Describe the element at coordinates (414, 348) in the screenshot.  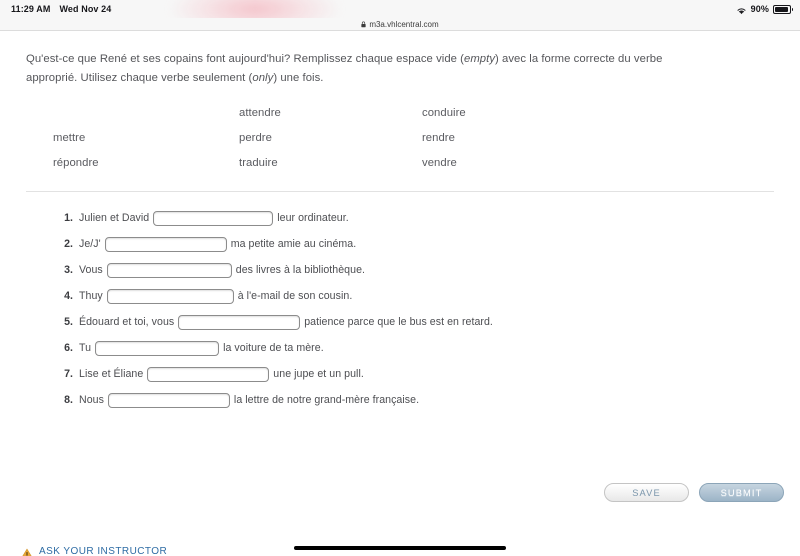
I see `exercise-row: 6. Tu la voiture de ta mère.` at that location.